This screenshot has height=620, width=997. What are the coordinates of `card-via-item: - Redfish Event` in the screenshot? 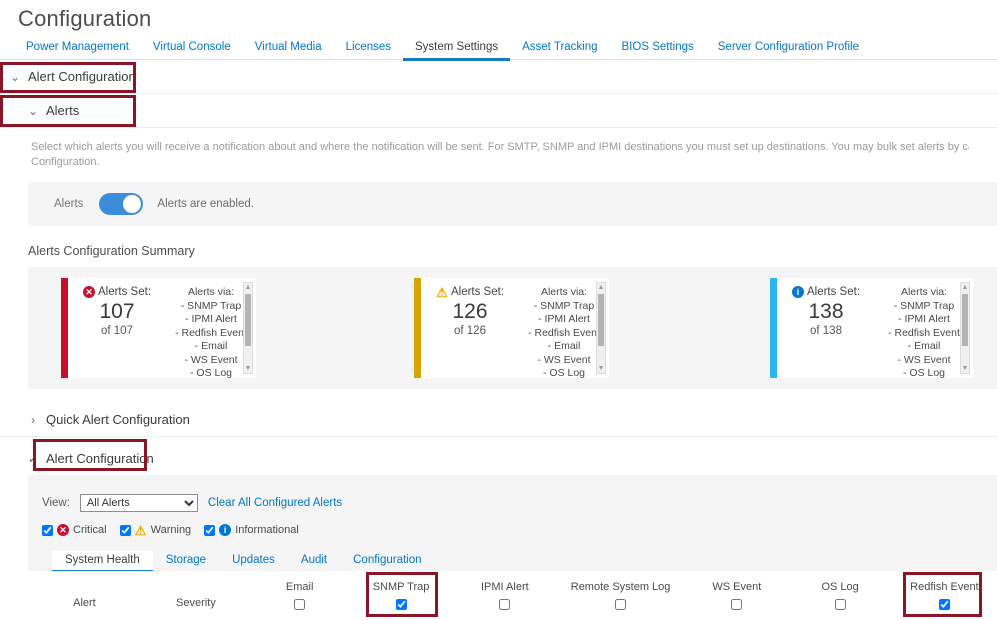 It's located at (924, 332).